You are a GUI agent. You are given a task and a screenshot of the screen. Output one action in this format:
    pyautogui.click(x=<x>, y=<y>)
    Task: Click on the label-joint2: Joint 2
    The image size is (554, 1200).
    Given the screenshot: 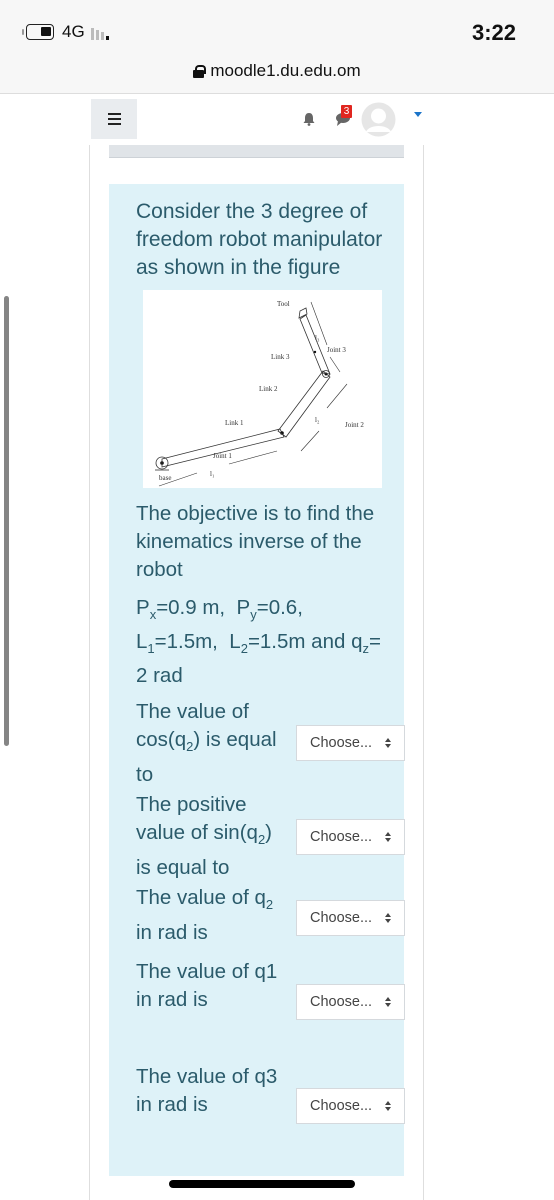 What is the action you would take?
    pyautogui.click(x=354, y=425)
    